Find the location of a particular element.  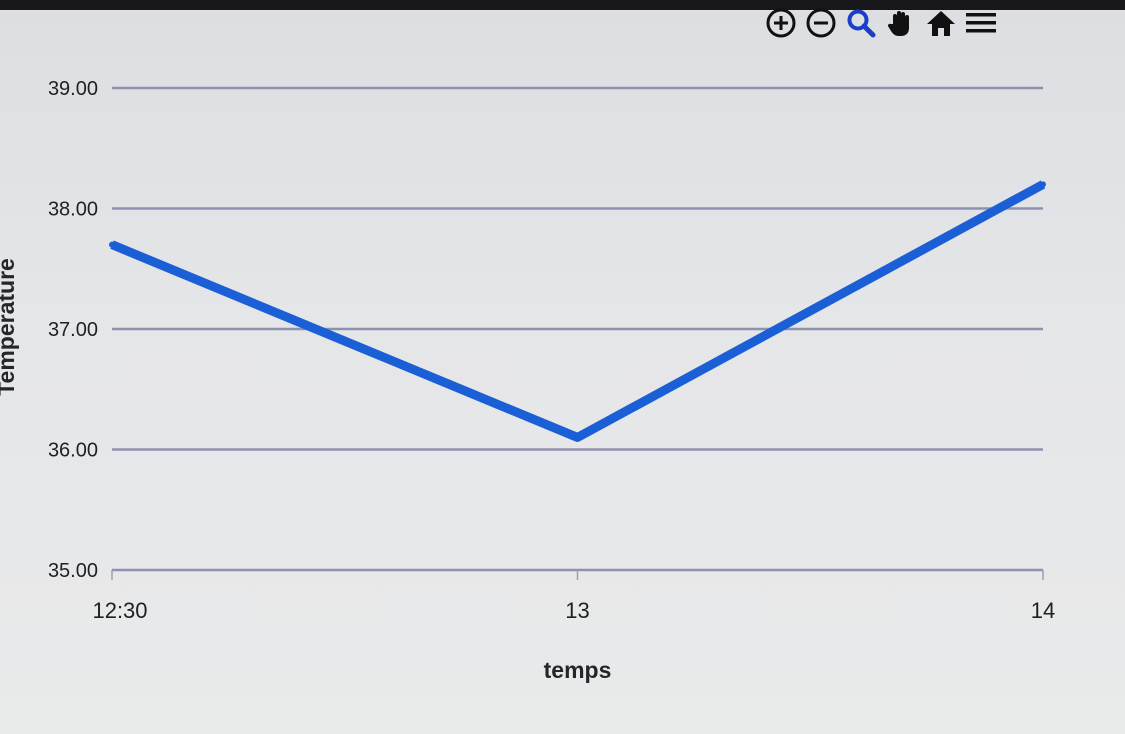

y-axis-title: Temperature is located at coordinates (9, 327).